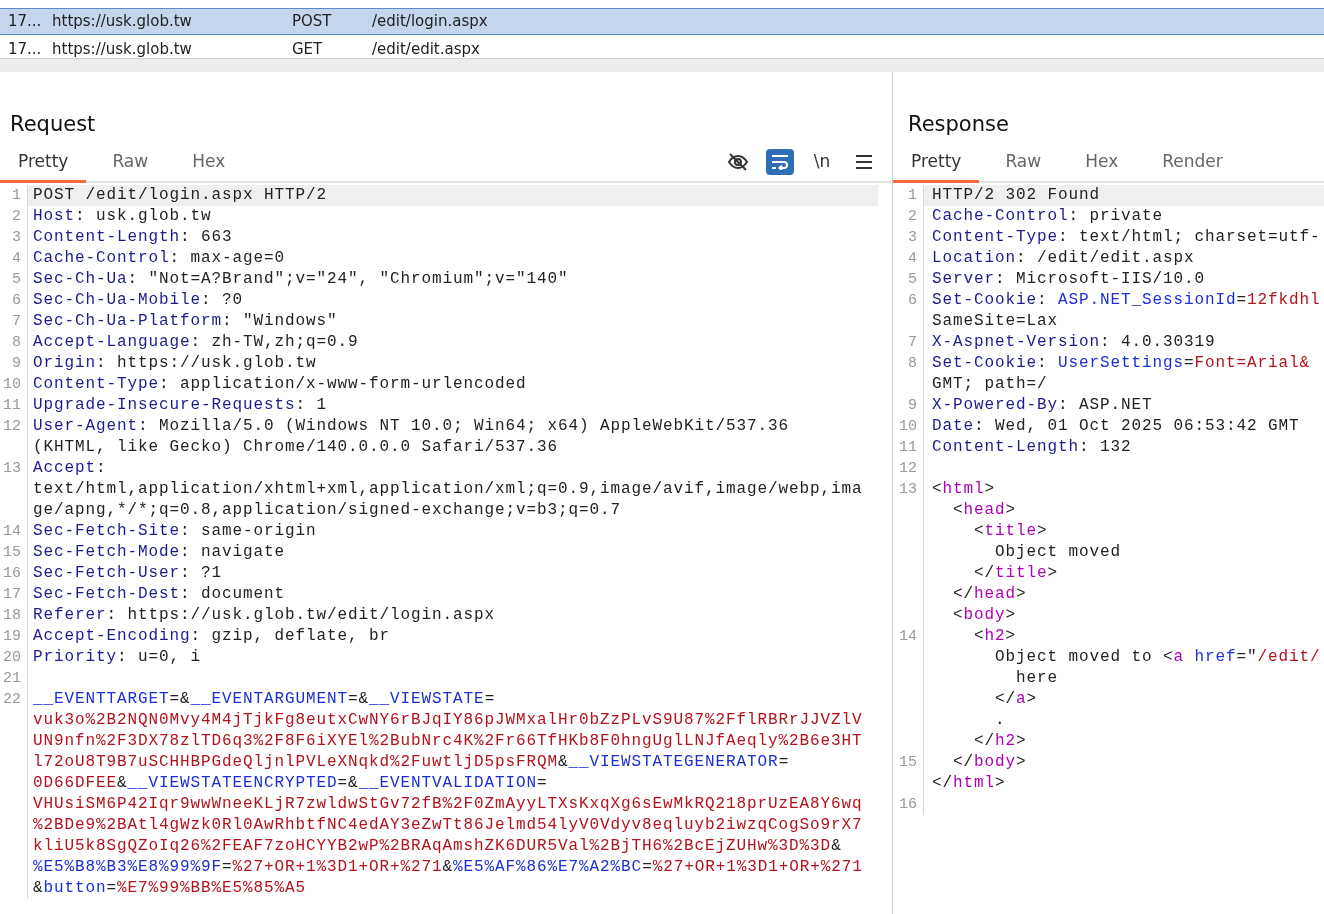  I want to click on code-line: <body>, so click(985, 615).